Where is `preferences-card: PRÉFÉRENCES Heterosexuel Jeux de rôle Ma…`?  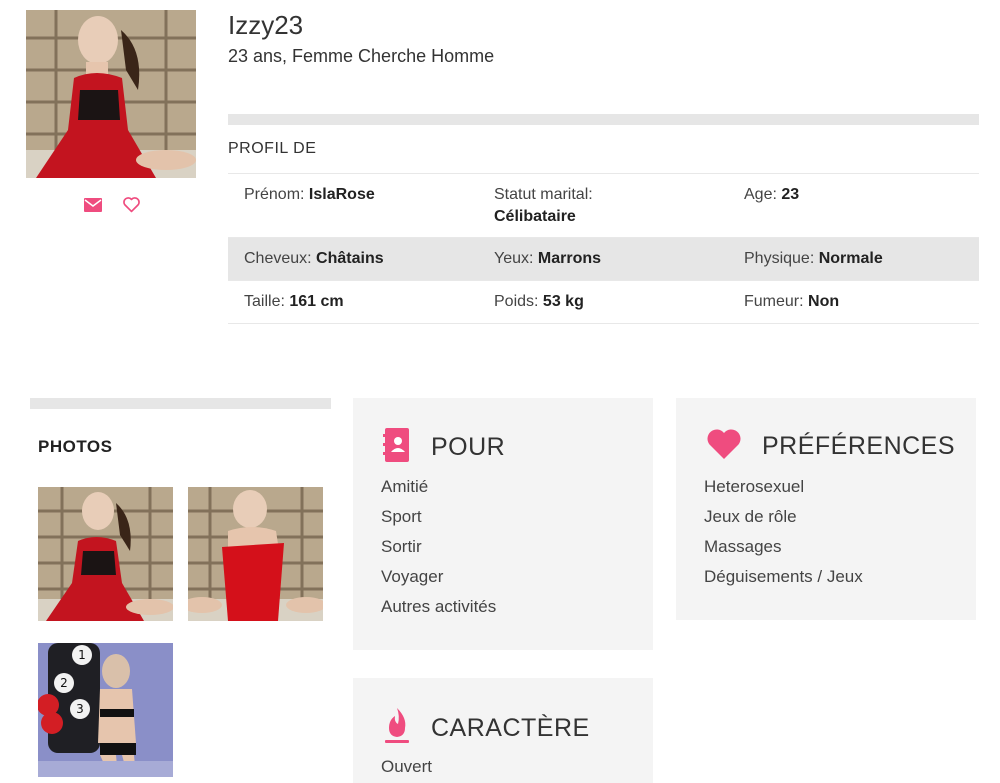 preferences-card: PRÉFÉRENCES Heterosexuel Jeux de rôle Ma… is located at coordinates (826, 509).